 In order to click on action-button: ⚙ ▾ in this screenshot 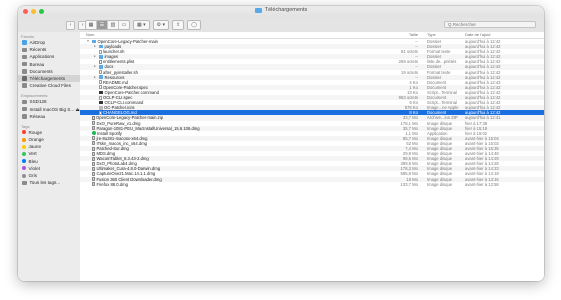, I will do `click(161, 25)`.